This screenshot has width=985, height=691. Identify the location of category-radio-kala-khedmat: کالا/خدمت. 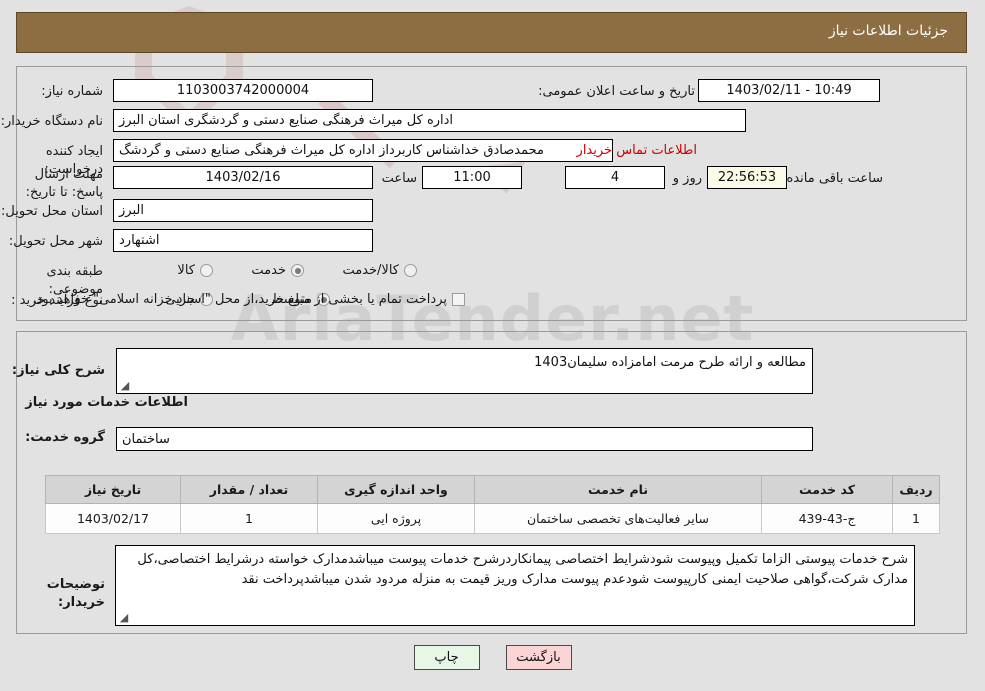
(379, 270).